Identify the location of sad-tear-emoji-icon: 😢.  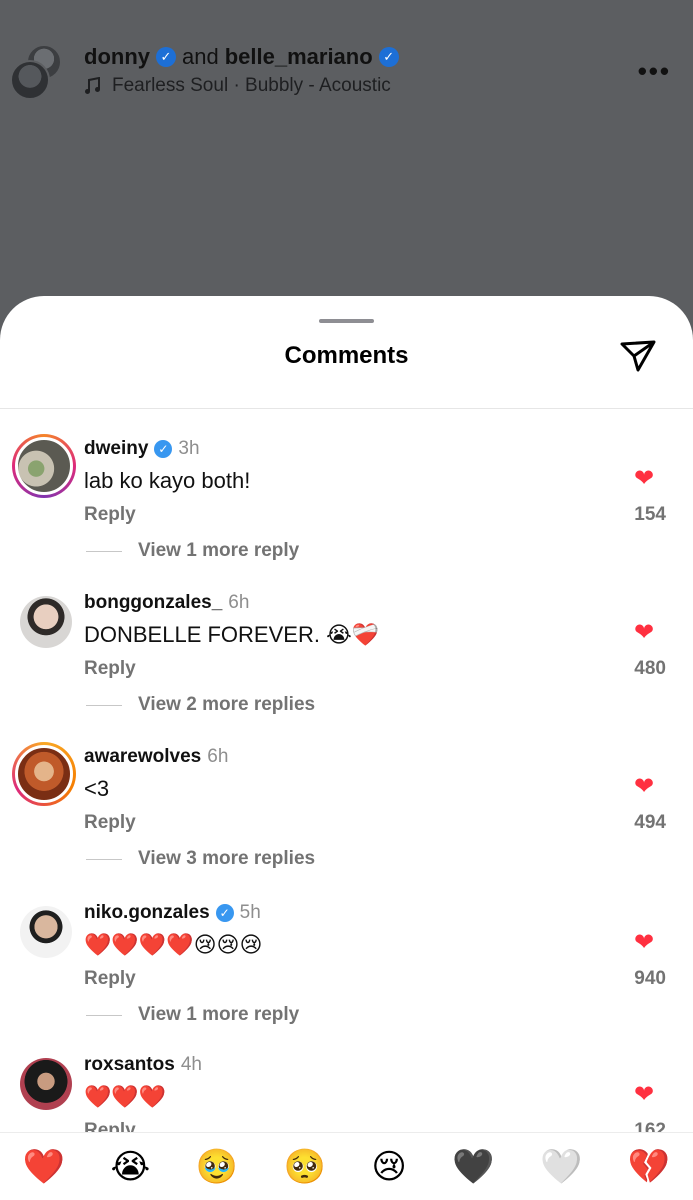
(388, 1167).